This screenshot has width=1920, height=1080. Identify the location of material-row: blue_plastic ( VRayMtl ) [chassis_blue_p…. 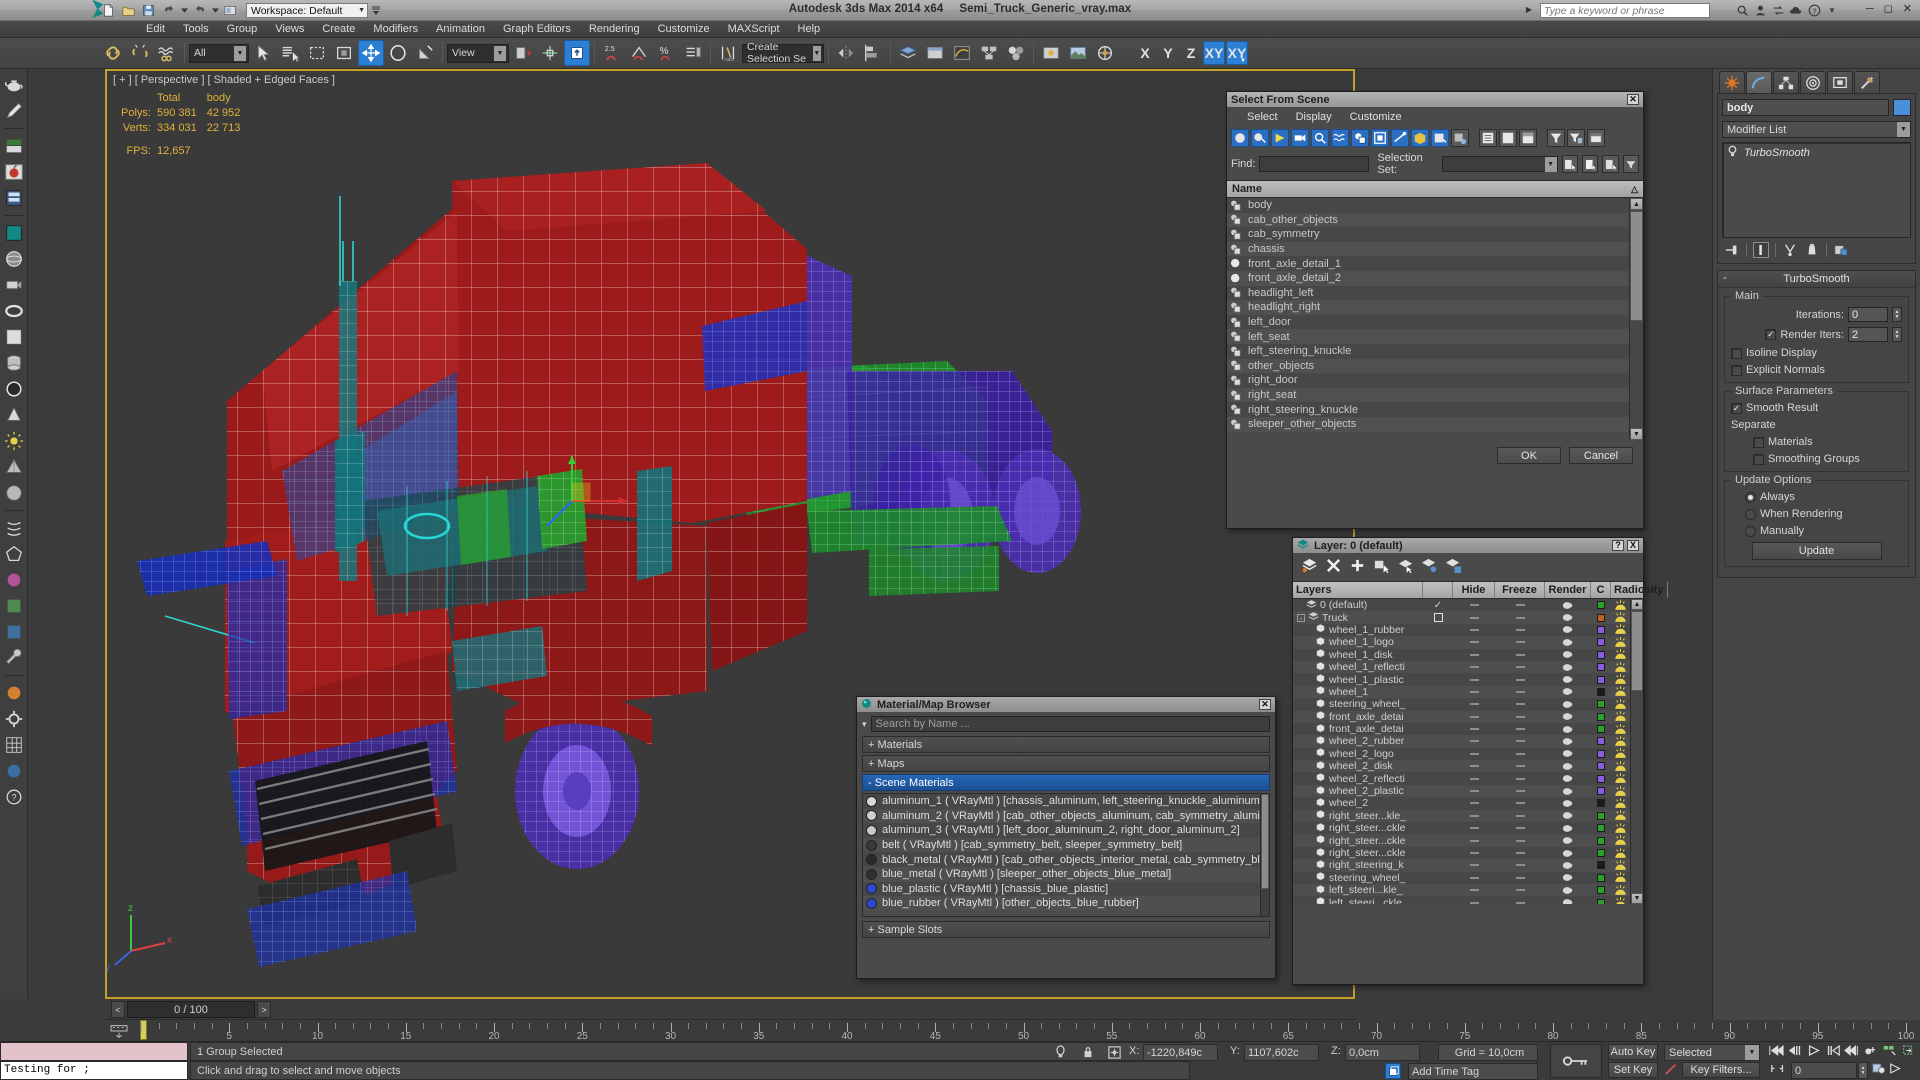
(1061, 889).